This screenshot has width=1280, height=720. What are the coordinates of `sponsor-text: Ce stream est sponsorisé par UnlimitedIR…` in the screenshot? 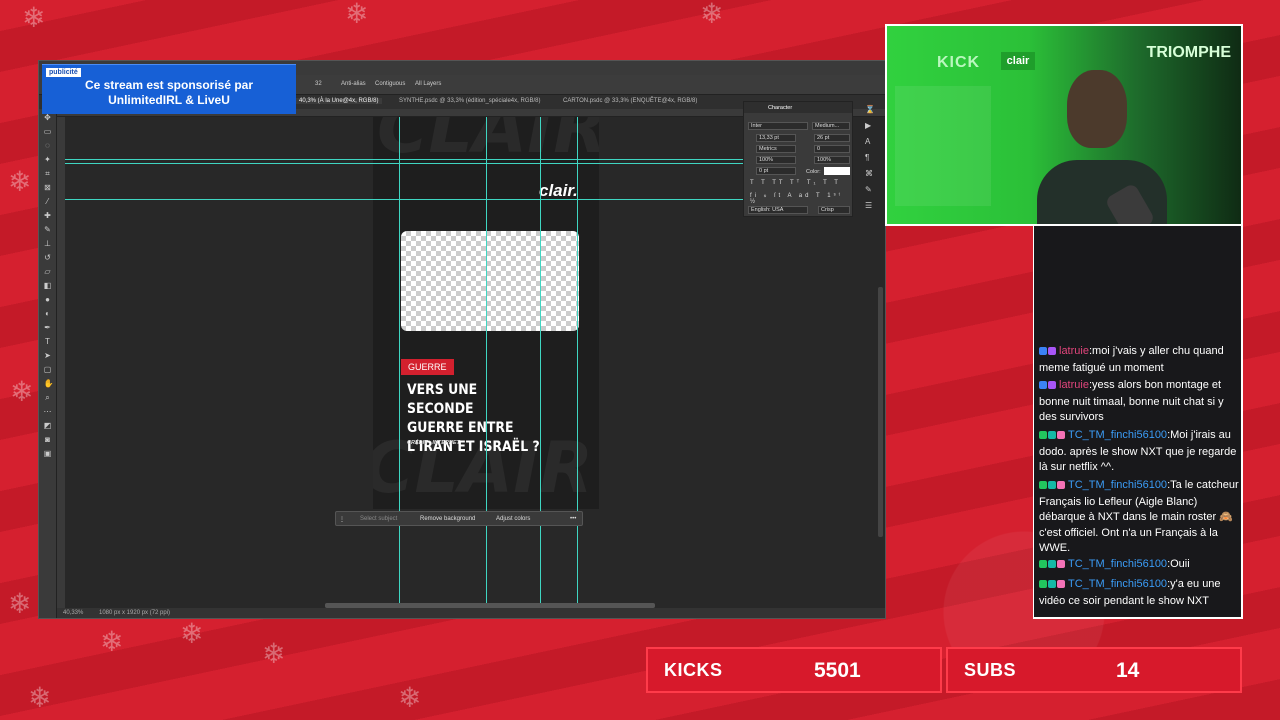 It's located at (169, 93).